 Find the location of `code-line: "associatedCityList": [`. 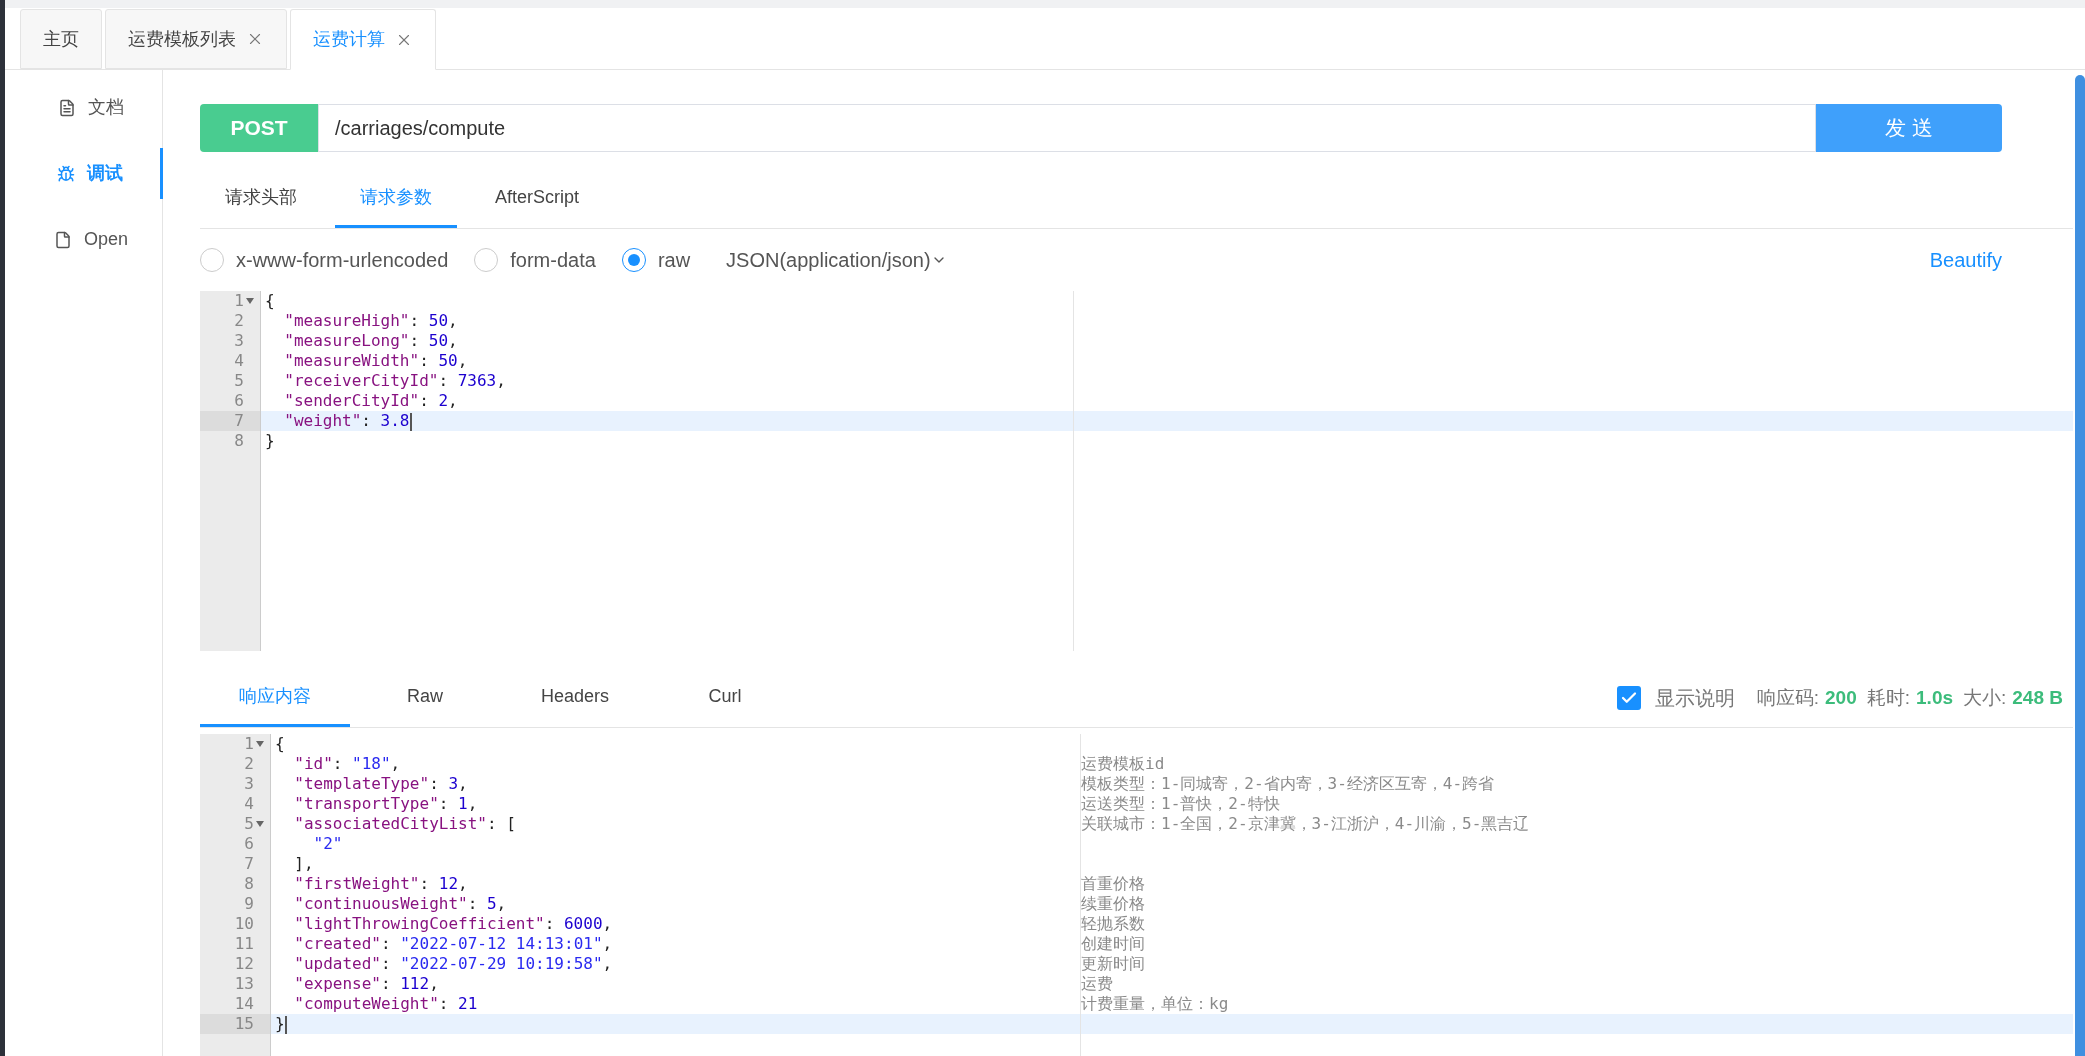

code-line: "associatedCityList": [ is located at coordinates (675, 824).